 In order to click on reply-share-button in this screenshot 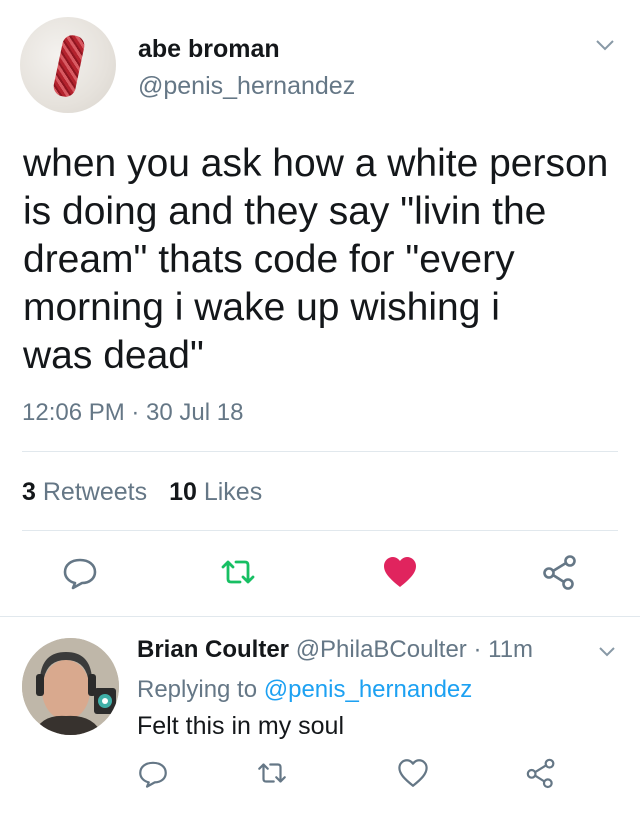, I will do `click(541, 773)`.